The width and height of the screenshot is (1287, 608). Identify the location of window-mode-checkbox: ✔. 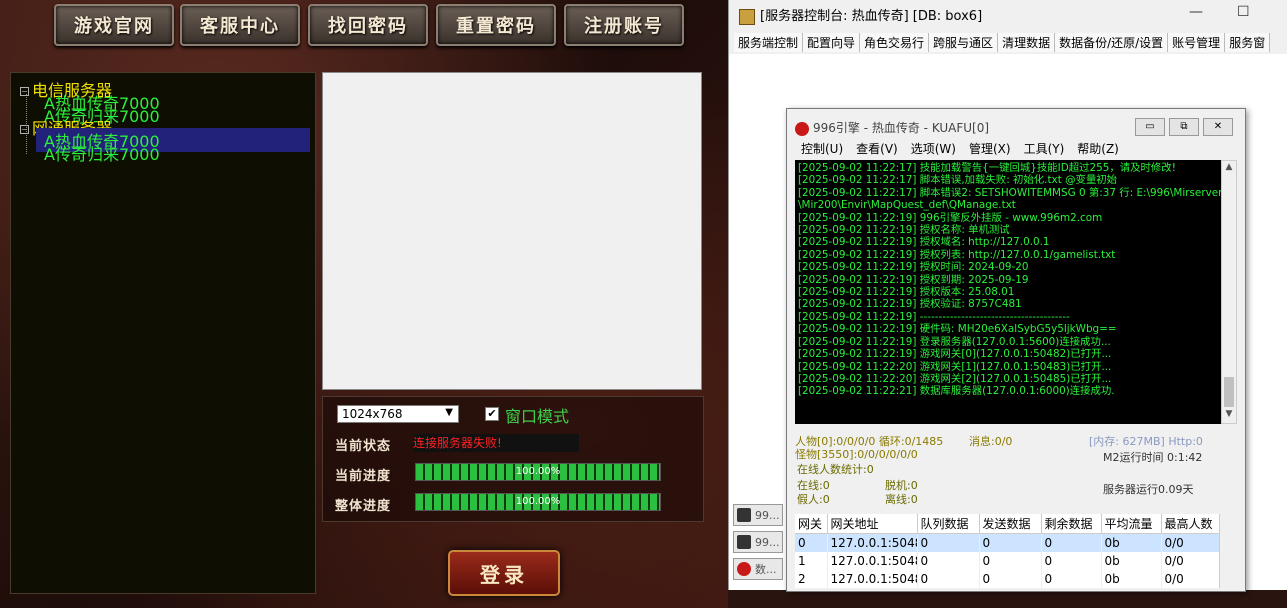
(492, 414).